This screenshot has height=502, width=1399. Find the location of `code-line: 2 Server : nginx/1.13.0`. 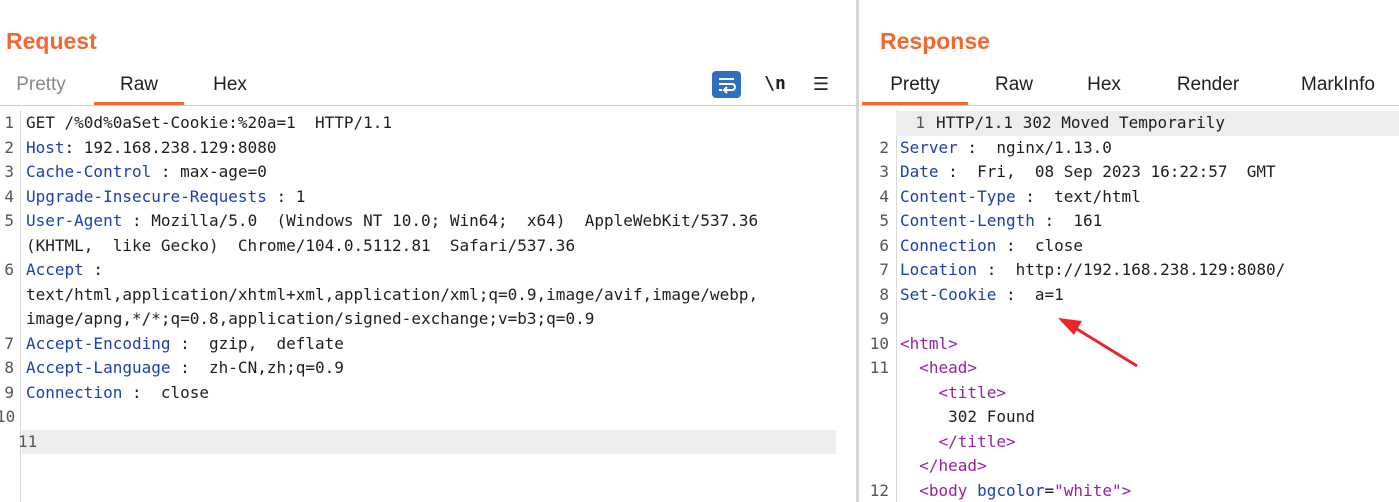

code-line: 2 Server : nginx/1.13.0 is located at coordinates (1129, 148).